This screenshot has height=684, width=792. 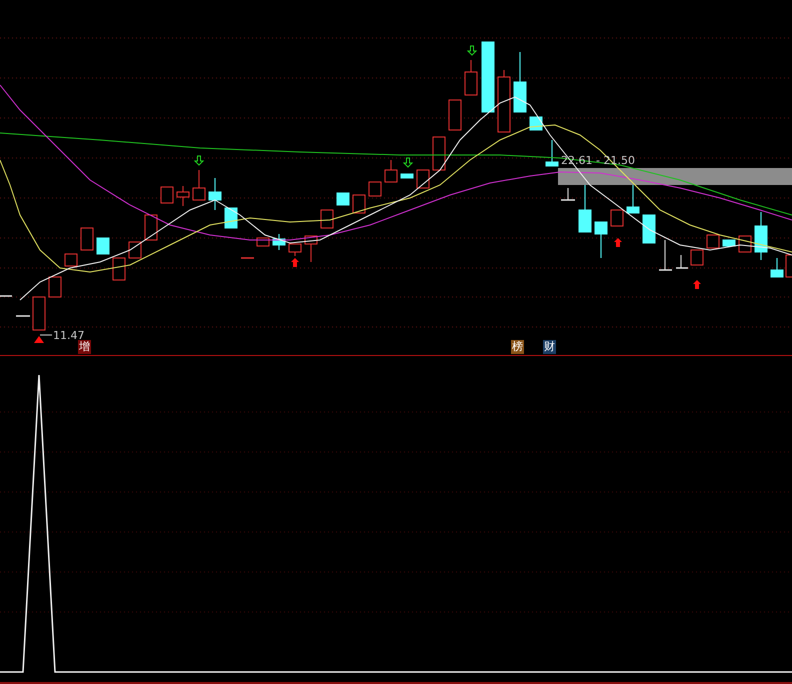 What do you see at coordinates (549, 347) in the screenshot?
I see `event-tag: 财` at bounding box center [549, 347].